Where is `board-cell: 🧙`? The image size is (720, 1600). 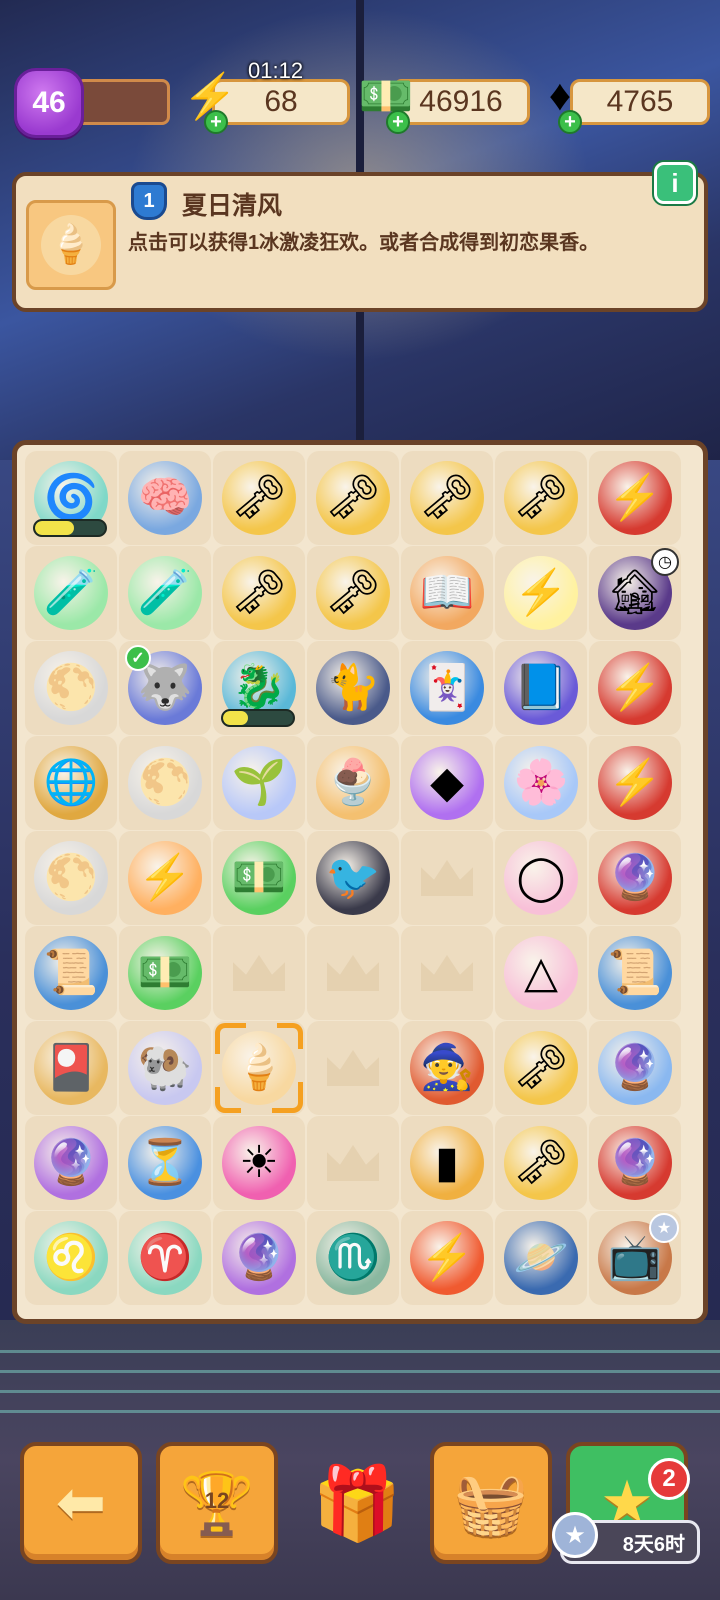 board-cell: 🧙 is located at coordinates (447, 1068).